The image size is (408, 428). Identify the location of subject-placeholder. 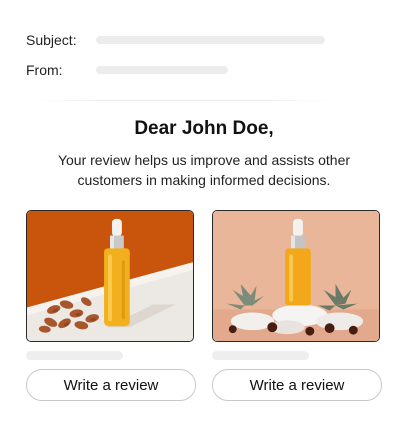
(210, 40).